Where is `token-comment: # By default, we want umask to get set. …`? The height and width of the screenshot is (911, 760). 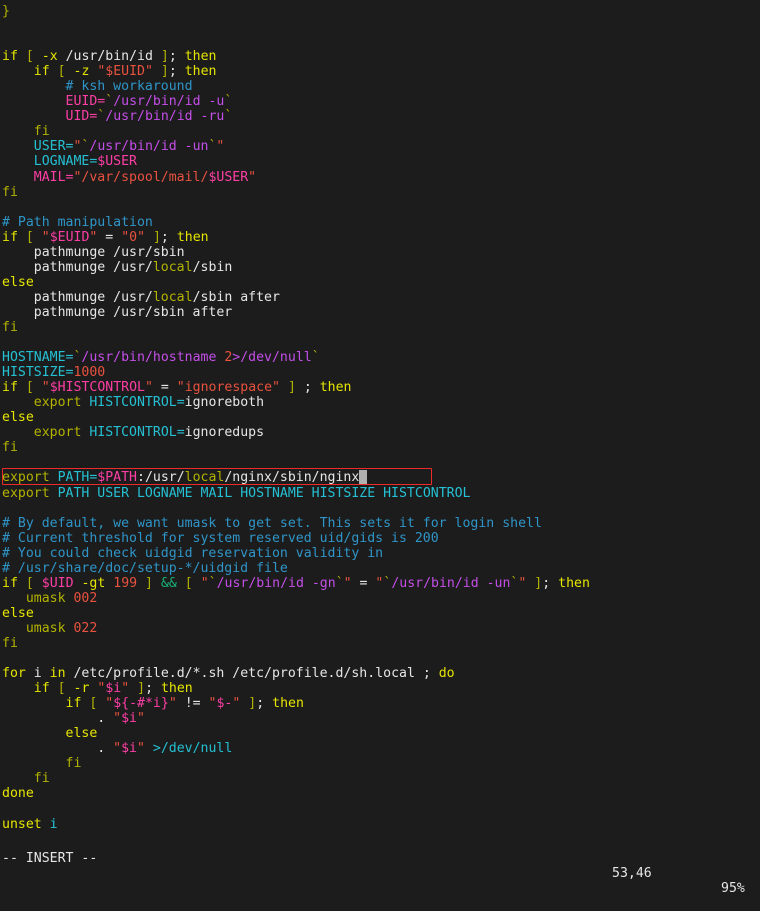 token-comment: # By default, we want umask to get set. … is located at coordinates (272, 523).